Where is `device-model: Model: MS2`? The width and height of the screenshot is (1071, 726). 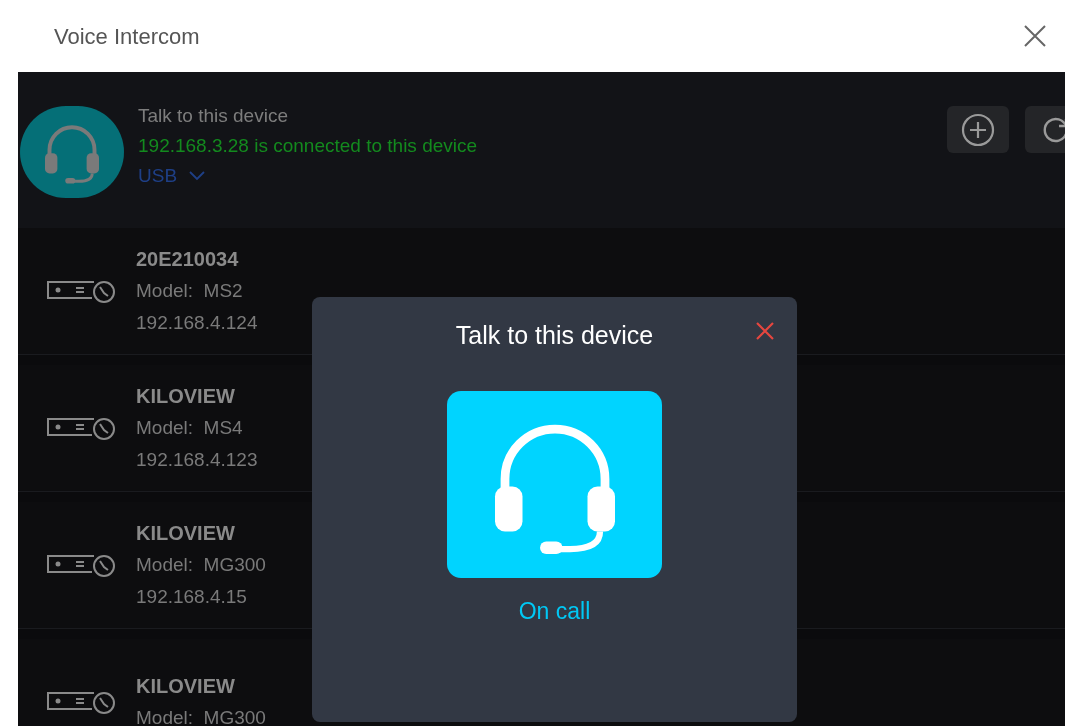 device-model: Model: MS2 is located at coordinates (190, 291).